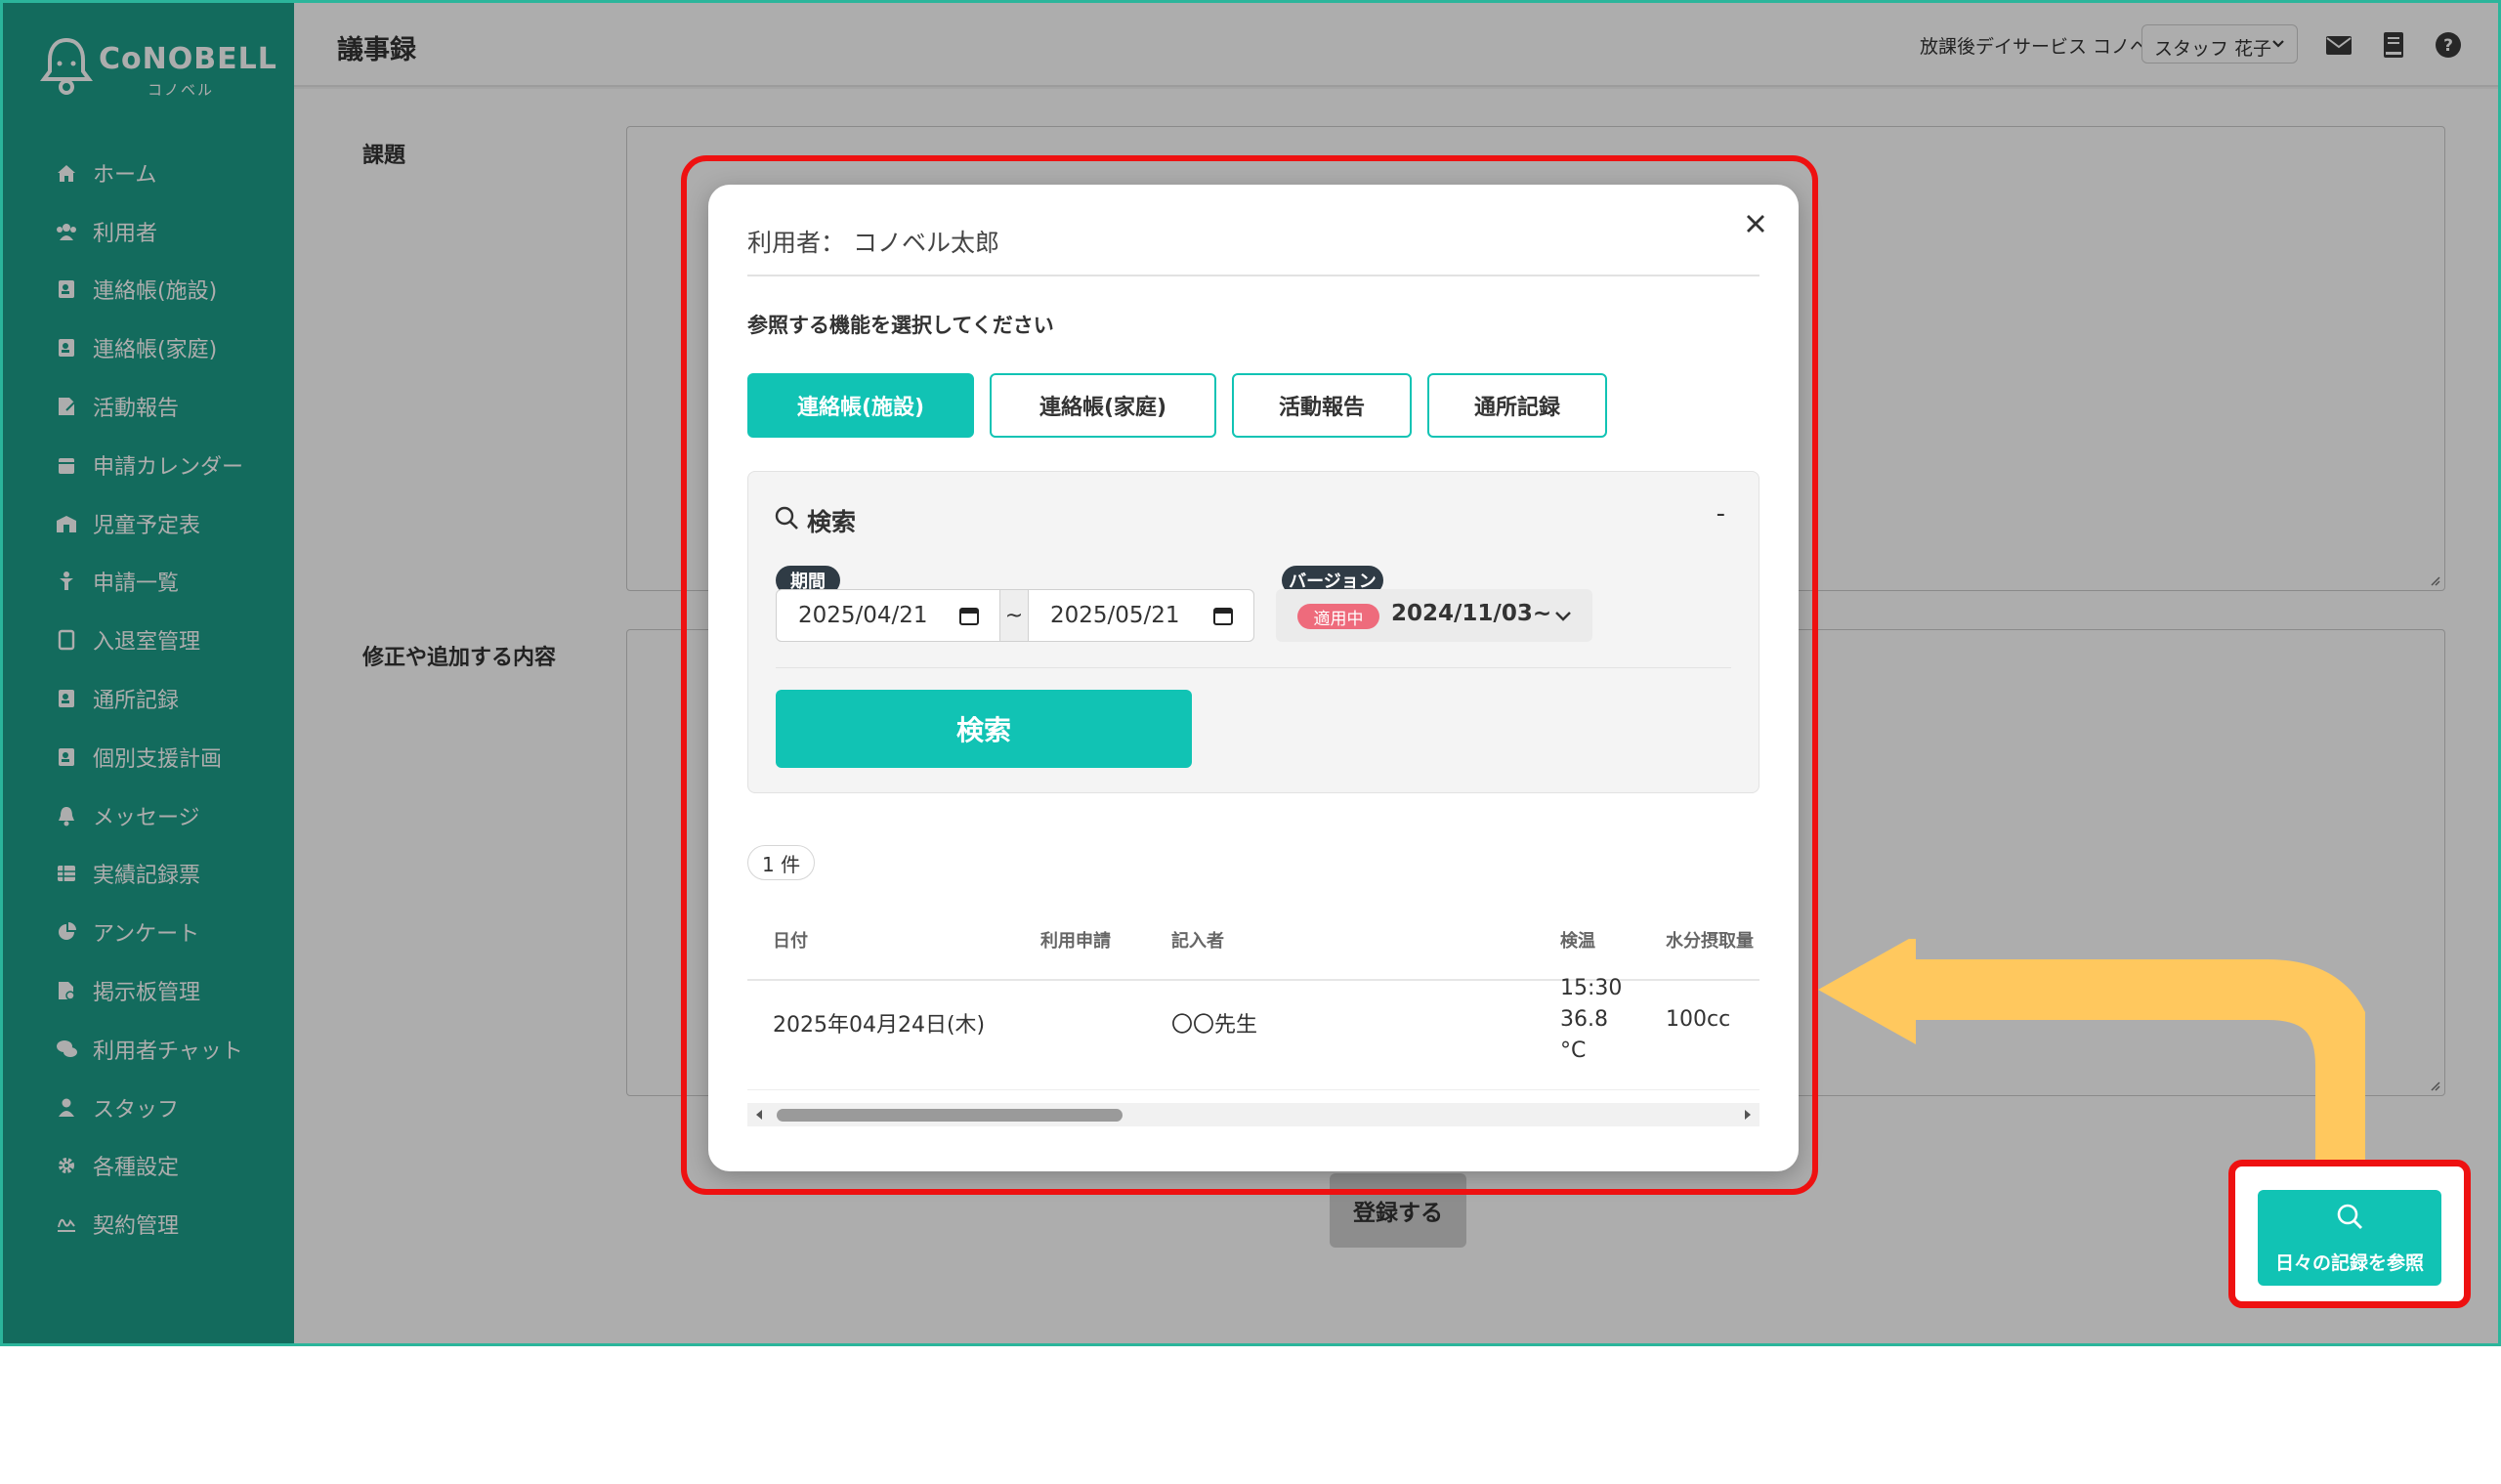 This screenshot has height=1484, width=2501. What do you see at coordinates (2349, 1238) in the screenshot?
I see `view-daily-records-button: 日々の記録を参照` at bounding box center [2349, 1238].